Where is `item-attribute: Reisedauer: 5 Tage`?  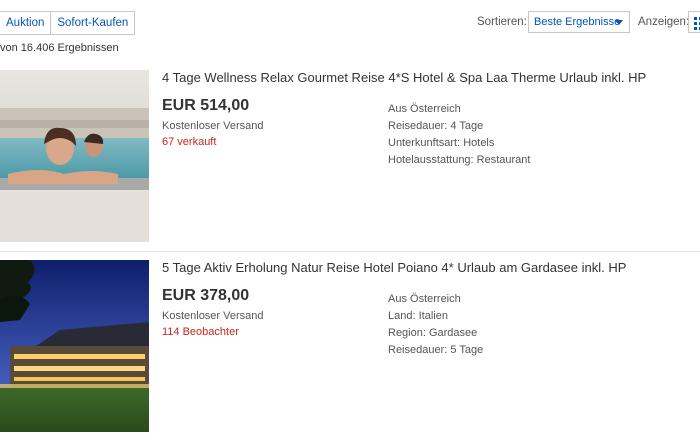 item-attribute: Reisedauer: 5 Tage is located at coordinates (436, 350).